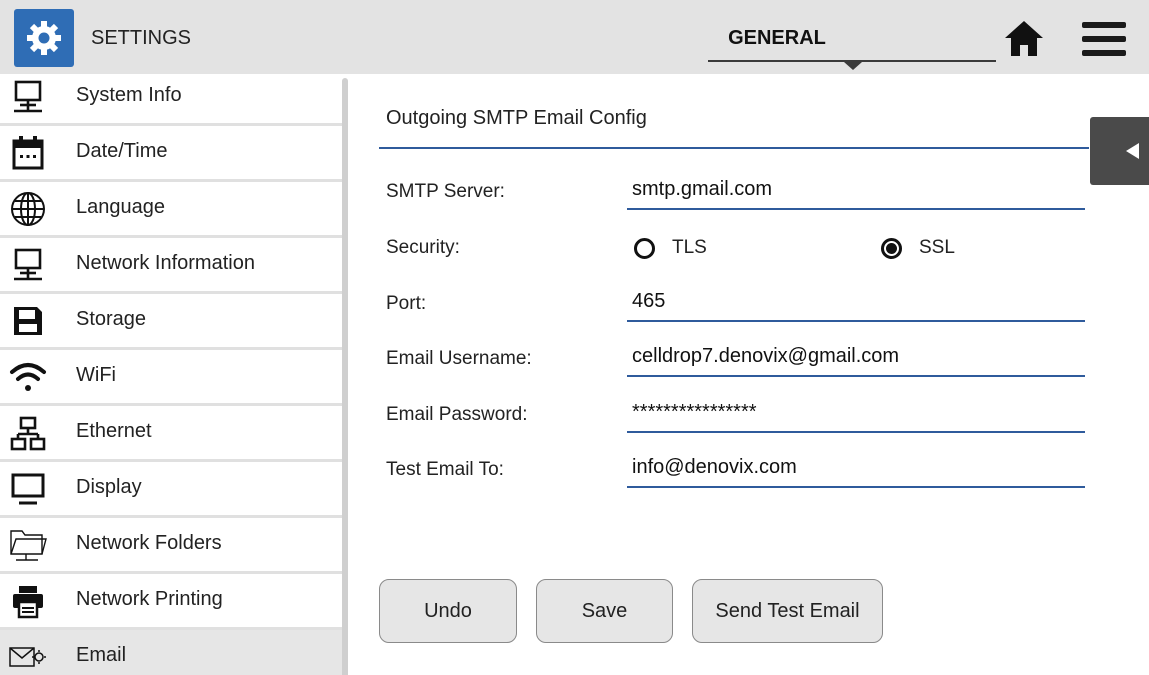 The height and width of the screenshot is (675, 1149). I want to click on email-password-field: ****************, so click(856, 414).